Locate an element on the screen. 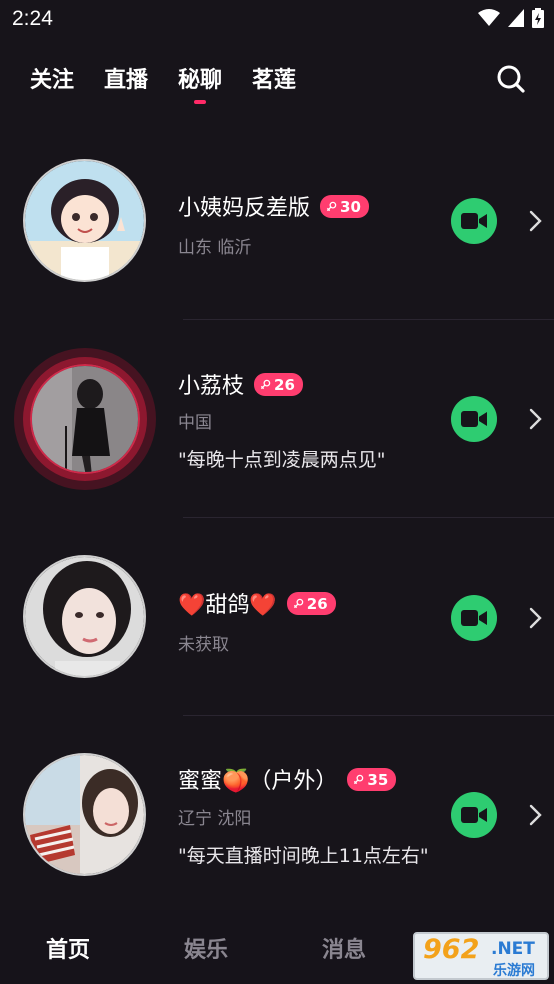  status-icons is located at coordinates (511, 18).